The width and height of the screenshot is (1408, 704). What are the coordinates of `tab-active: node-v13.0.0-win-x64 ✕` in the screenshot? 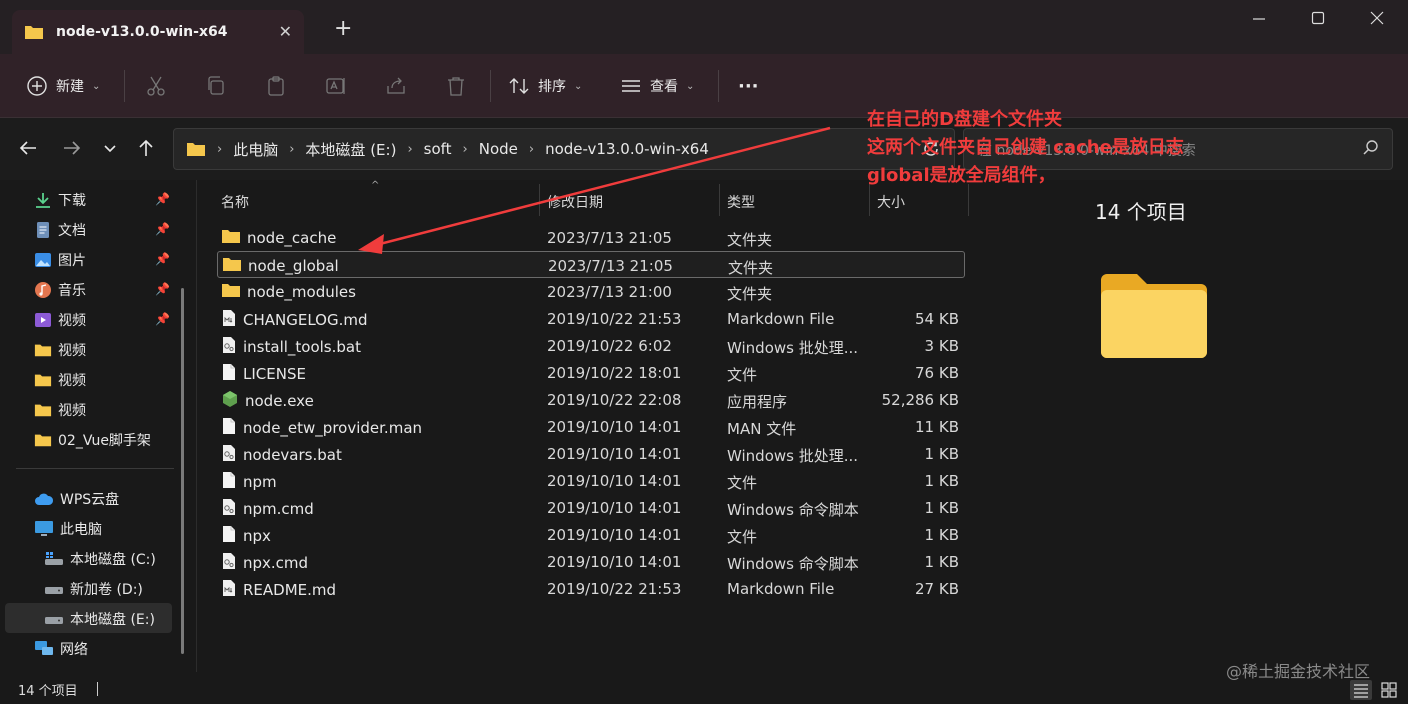 It's located at (158, 32).